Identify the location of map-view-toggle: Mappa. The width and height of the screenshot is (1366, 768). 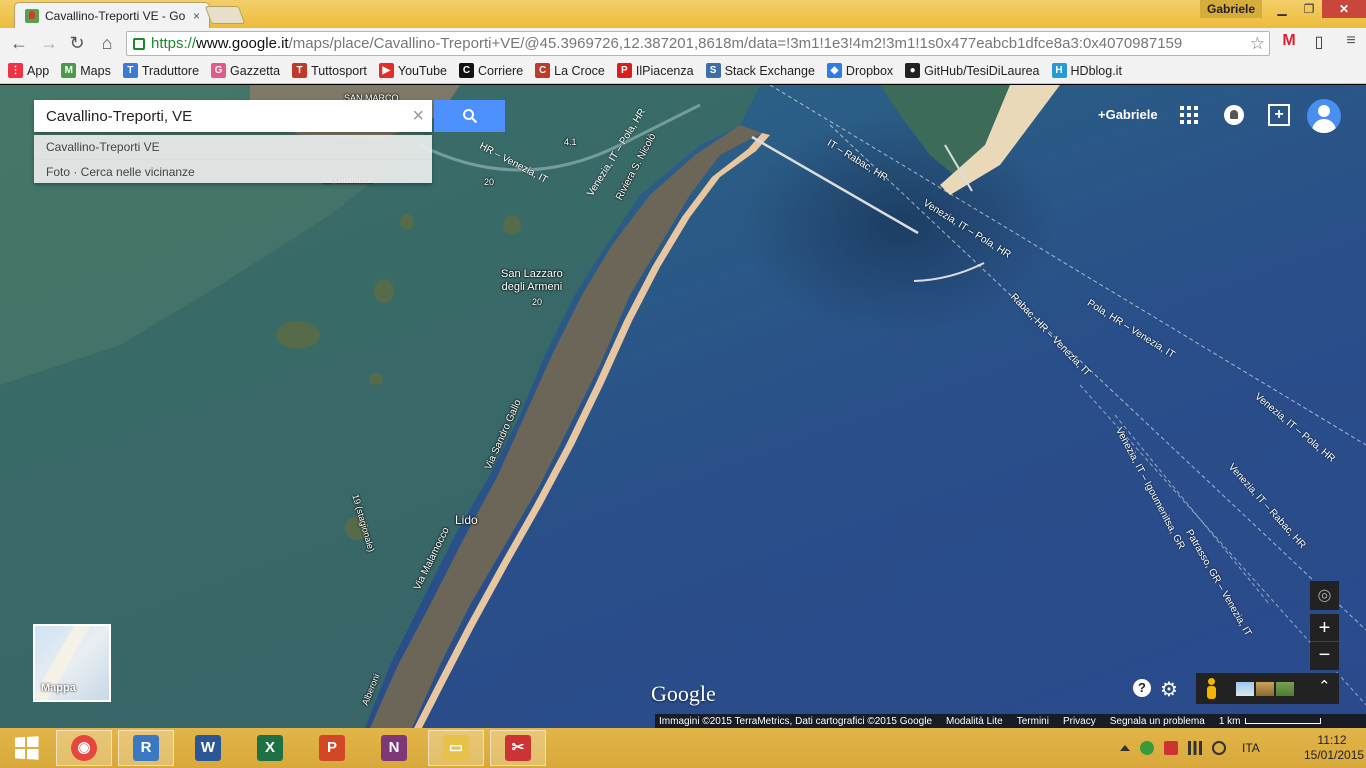
(72, 663).